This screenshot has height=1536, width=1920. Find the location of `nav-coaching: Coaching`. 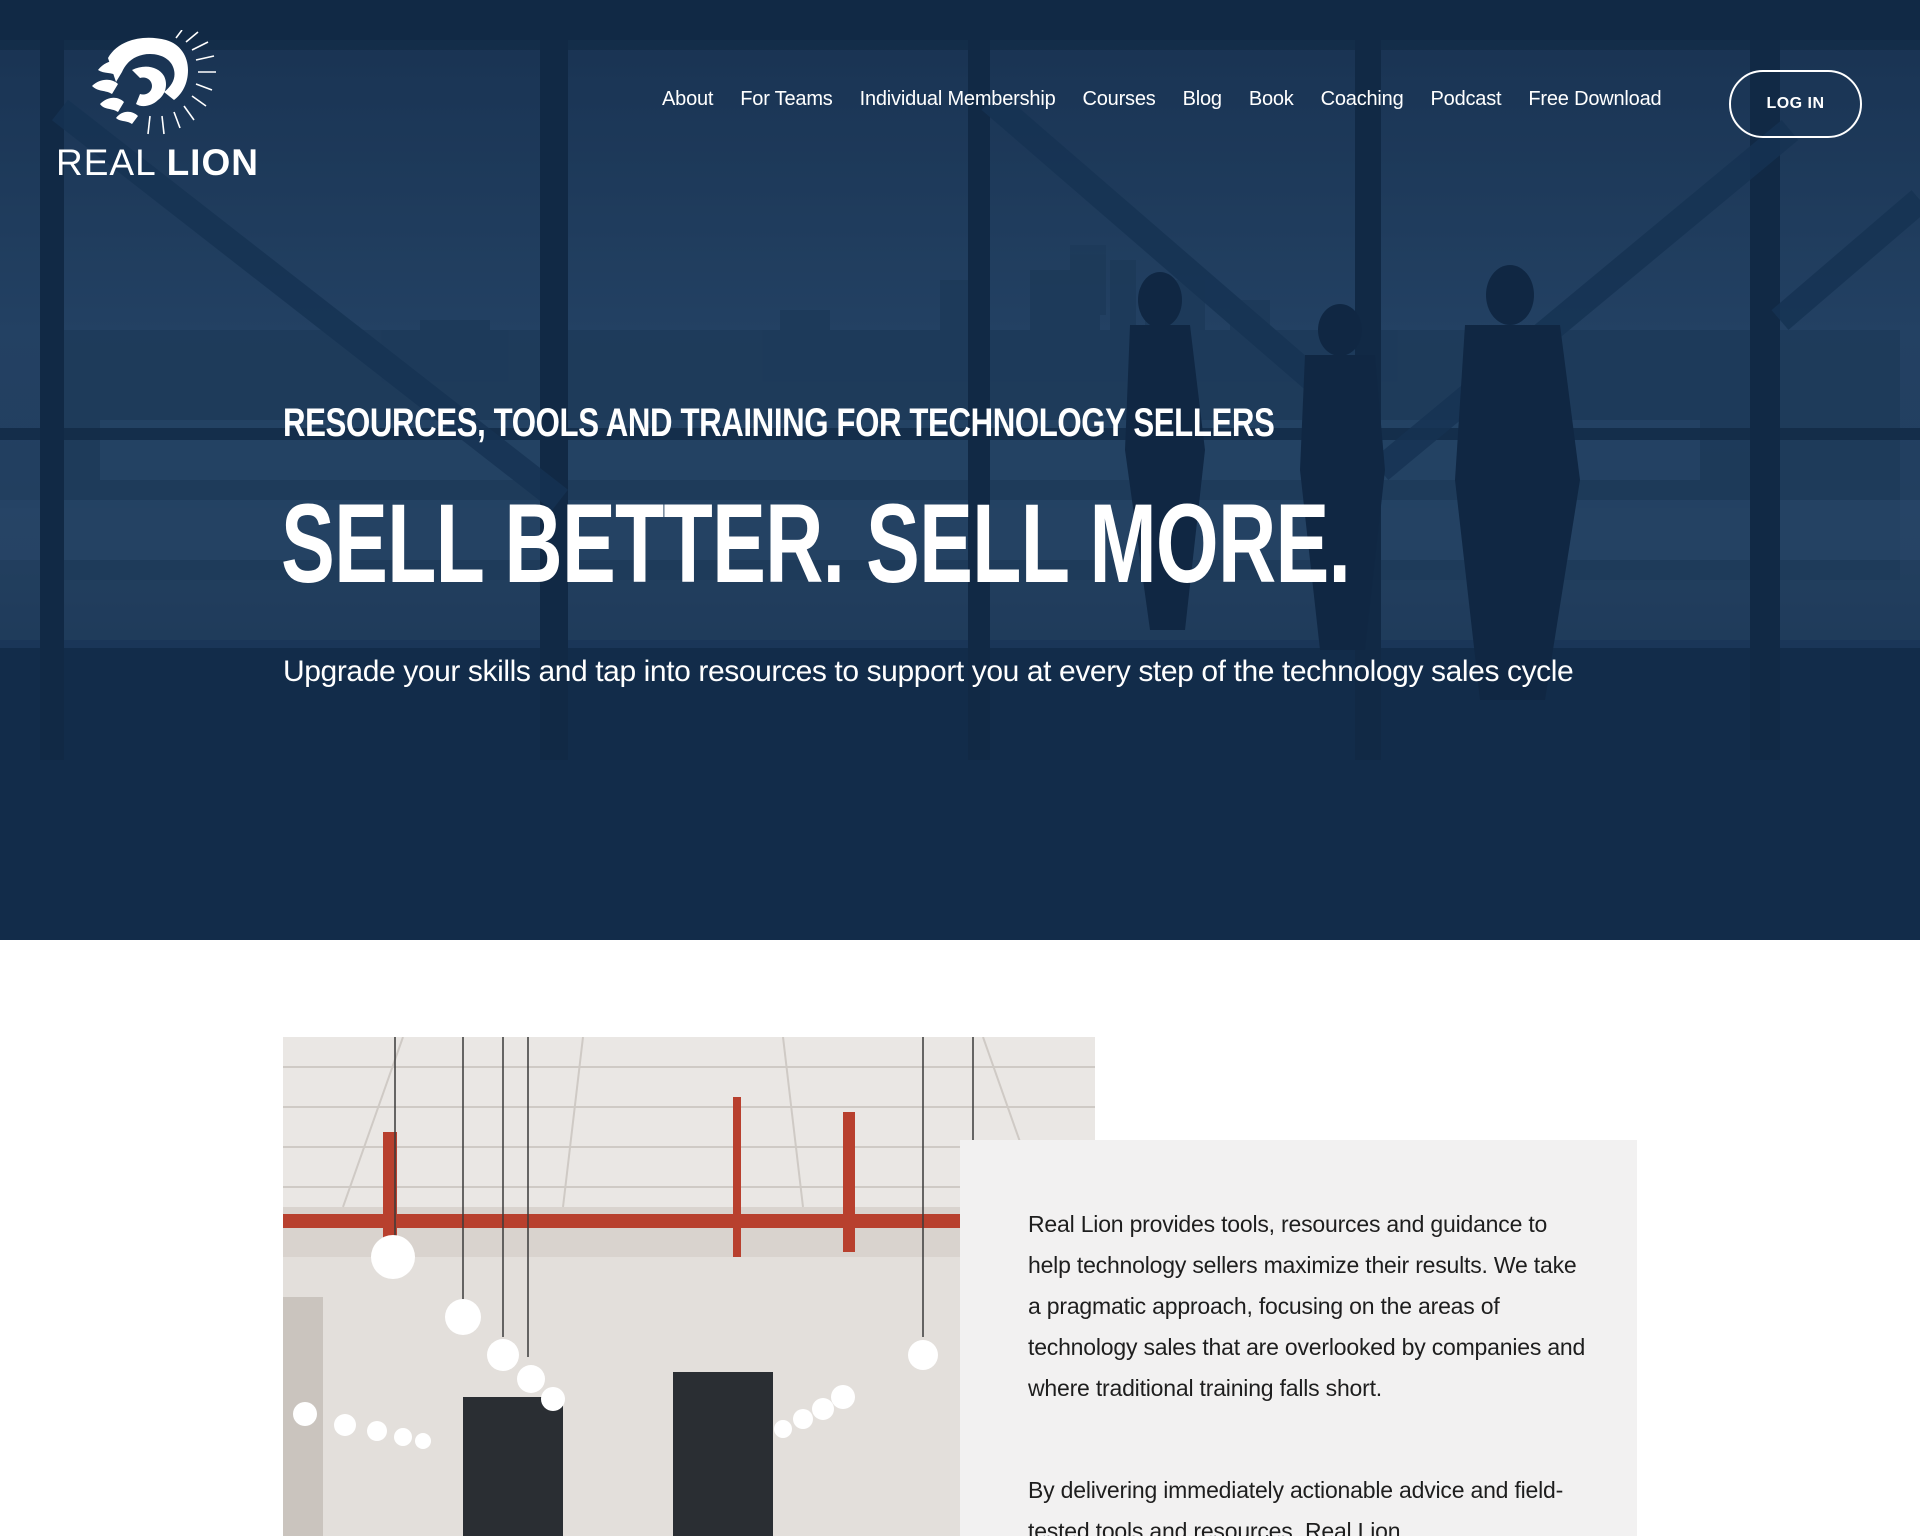

nav-coaching: Coaching is located at coordinates (1362, 99).